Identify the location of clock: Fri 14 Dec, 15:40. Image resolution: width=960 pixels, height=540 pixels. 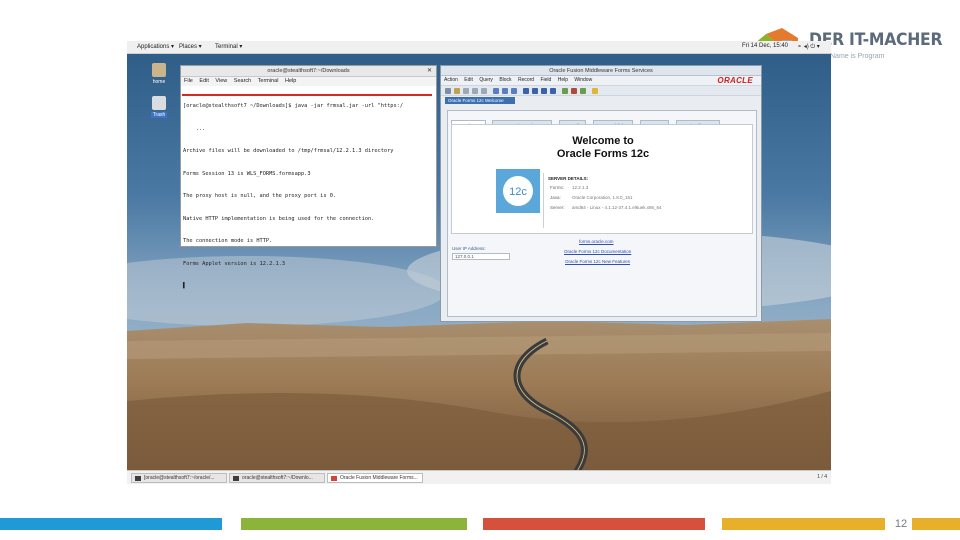
(765, 46).